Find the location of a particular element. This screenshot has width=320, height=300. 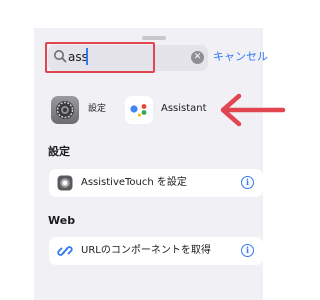

link-icon is located at coordinates (65, 251).